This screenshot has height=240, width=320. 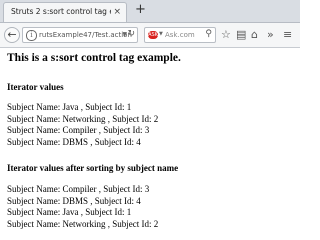 I want to click on dropdown-arrow-icon: ▼, so click(x=124, y=34).